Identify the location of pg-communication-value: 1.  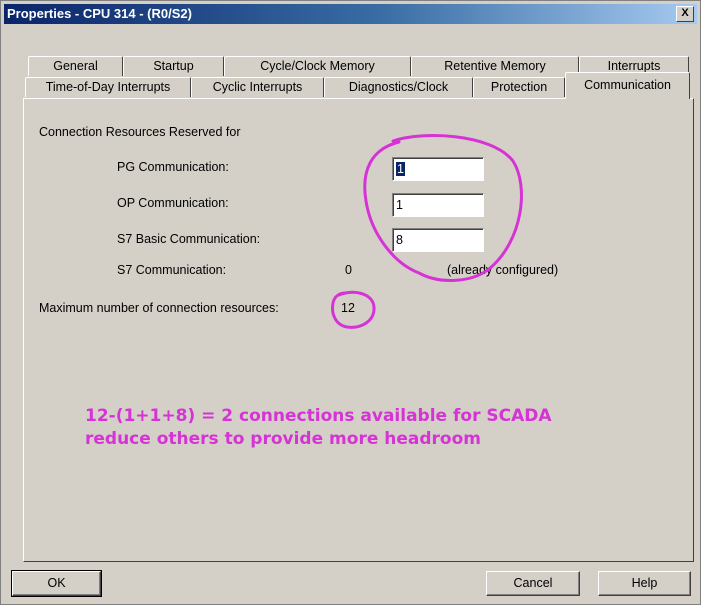
(400, 169).